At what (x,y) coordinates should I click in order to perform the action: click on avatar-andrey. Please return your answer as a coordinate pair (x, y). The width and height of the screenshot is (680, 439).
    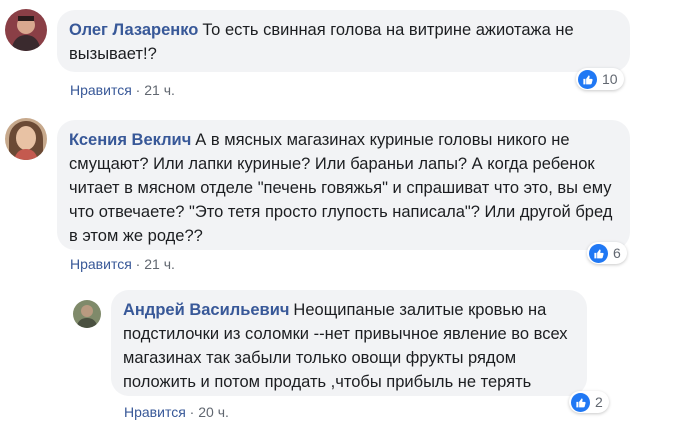
    Looking at the image, I should click on (87, 314).